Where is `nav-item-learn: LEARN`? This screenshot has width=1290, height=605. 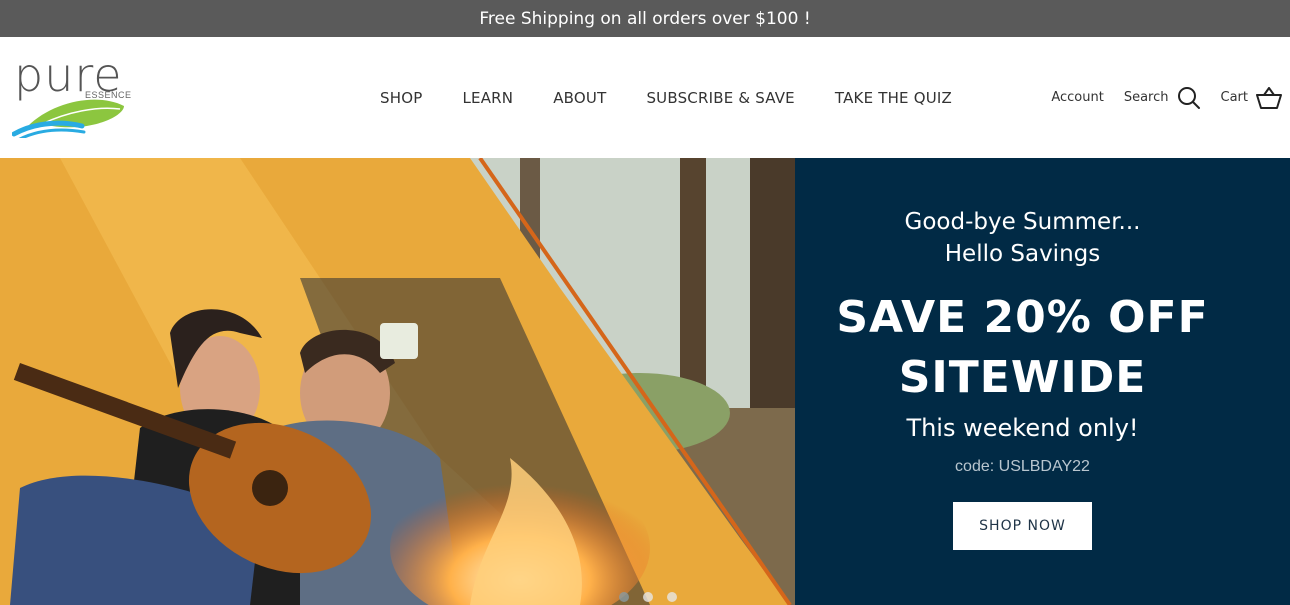 nav-item-learn: LEARN is located at coordinates (487, 98).